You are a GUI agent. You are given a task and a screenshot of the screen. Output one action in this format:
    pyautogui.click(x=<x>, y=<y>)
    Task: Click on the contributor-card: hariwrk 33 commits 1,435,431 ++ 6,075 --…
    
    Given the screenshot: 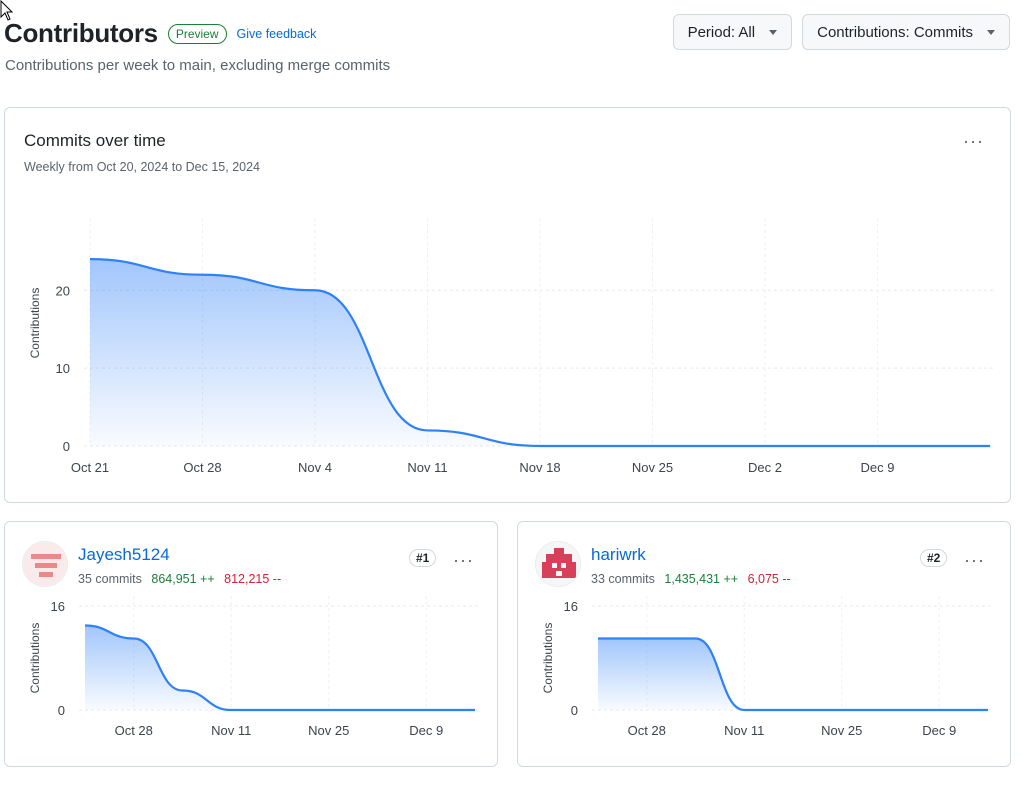 What is the action you would take?
    pyautogui.click(x=764, y=644)
    